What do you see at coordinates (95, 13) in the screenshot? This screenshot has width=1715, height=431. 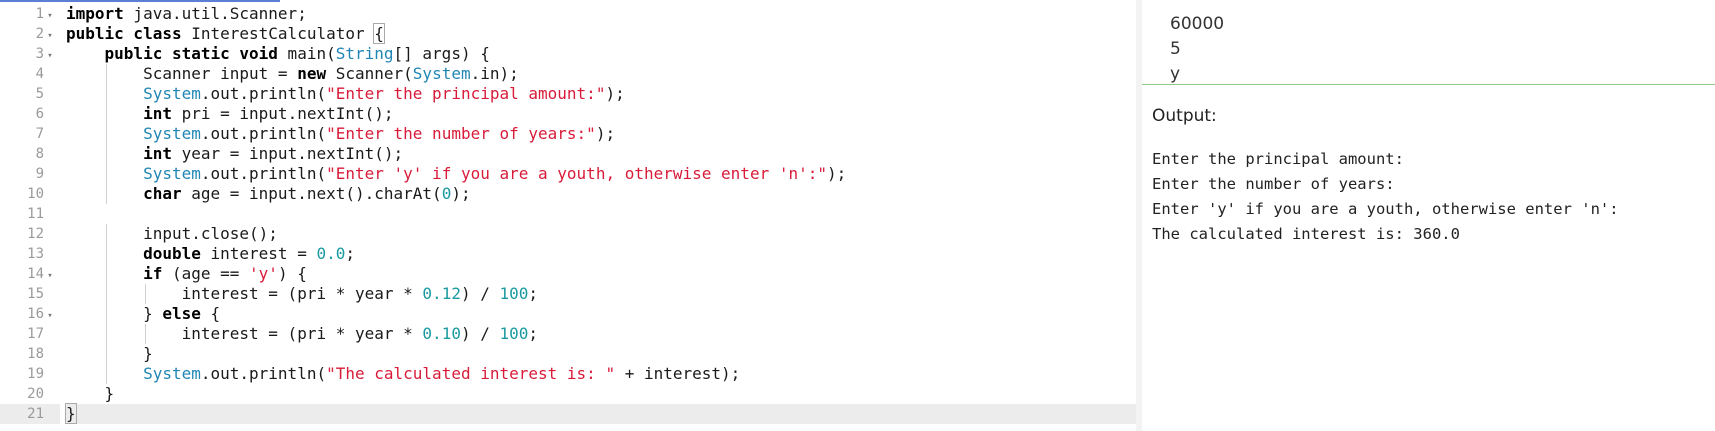 I see `code-token: import` at bounding box center [95, 13].